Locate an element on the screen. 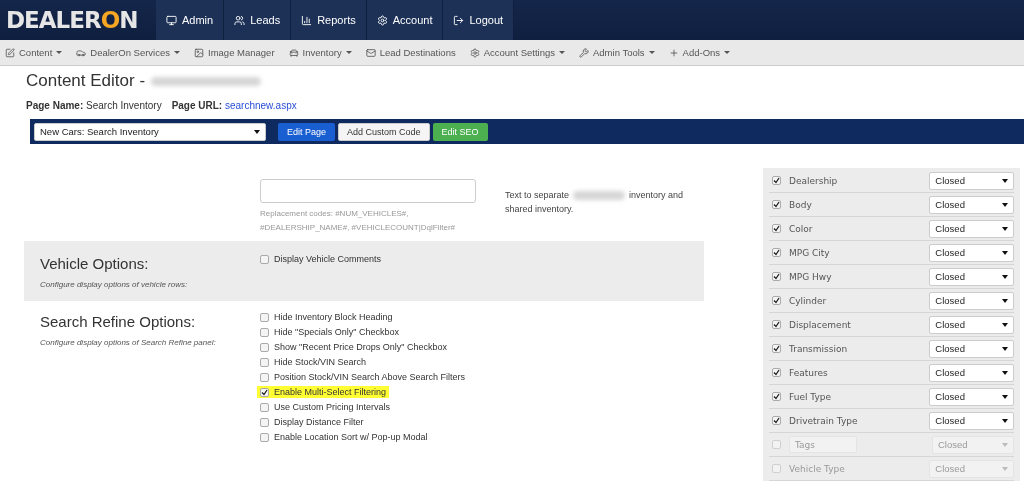 The width and height of the screenshot is (1024, 491). checkbox-option: Position Stock/VIN Search Above Search Filters is located at coordinates (363, 377).